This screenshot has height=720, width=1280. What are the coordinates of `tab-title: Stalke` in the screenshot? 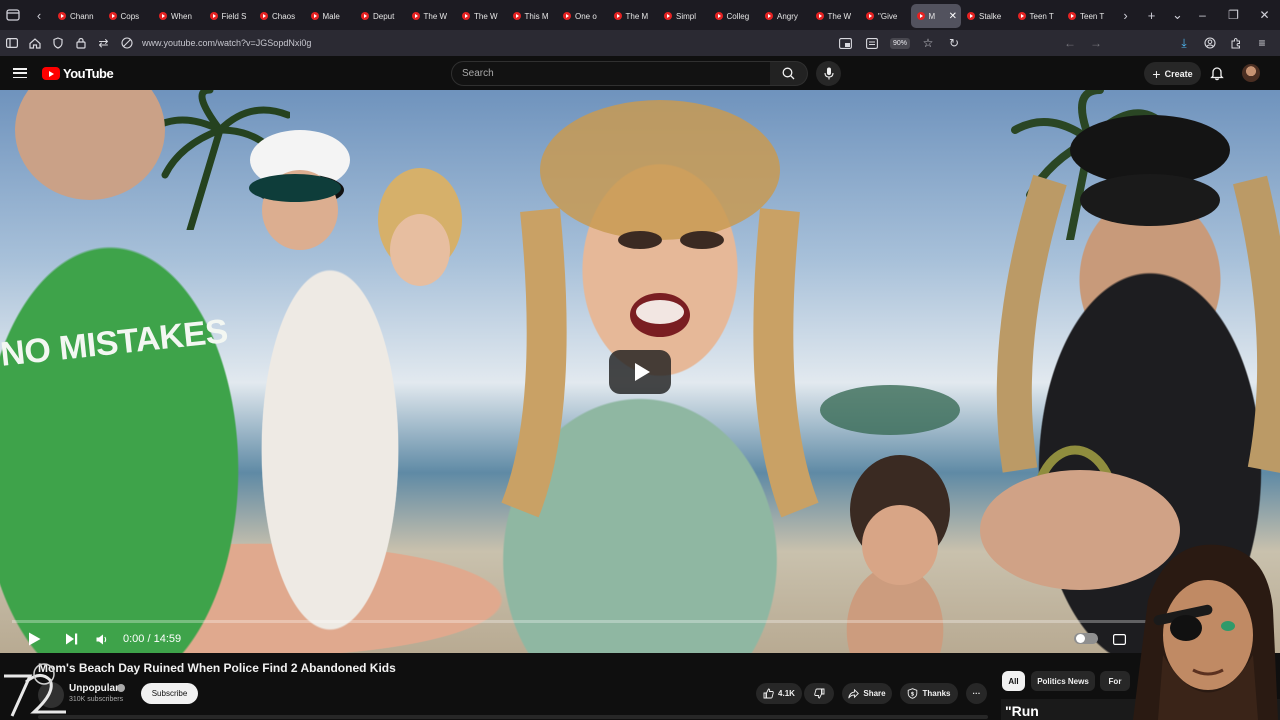 It's located at (990, 16).